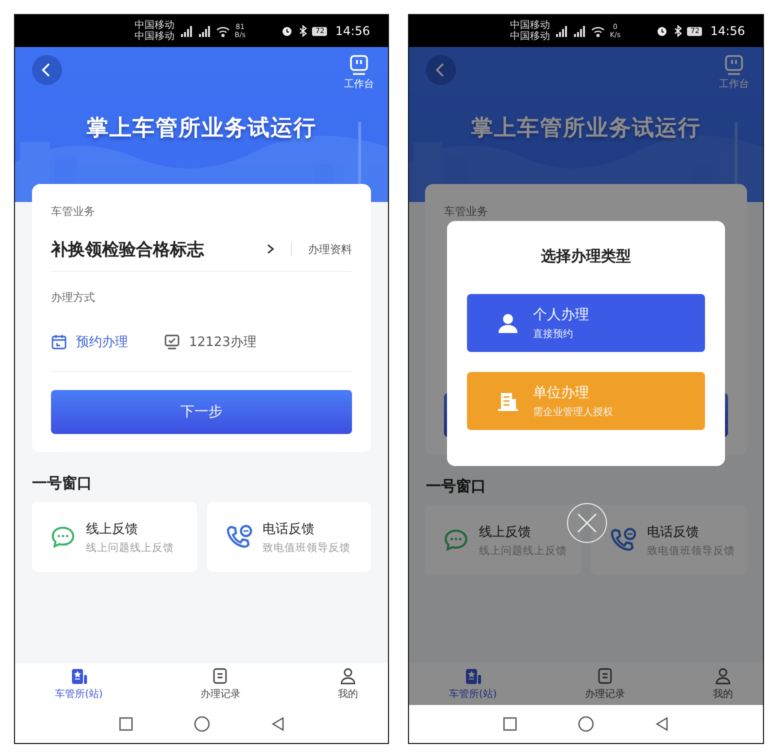  I want to click on office-building-icon, so click(508, 401).